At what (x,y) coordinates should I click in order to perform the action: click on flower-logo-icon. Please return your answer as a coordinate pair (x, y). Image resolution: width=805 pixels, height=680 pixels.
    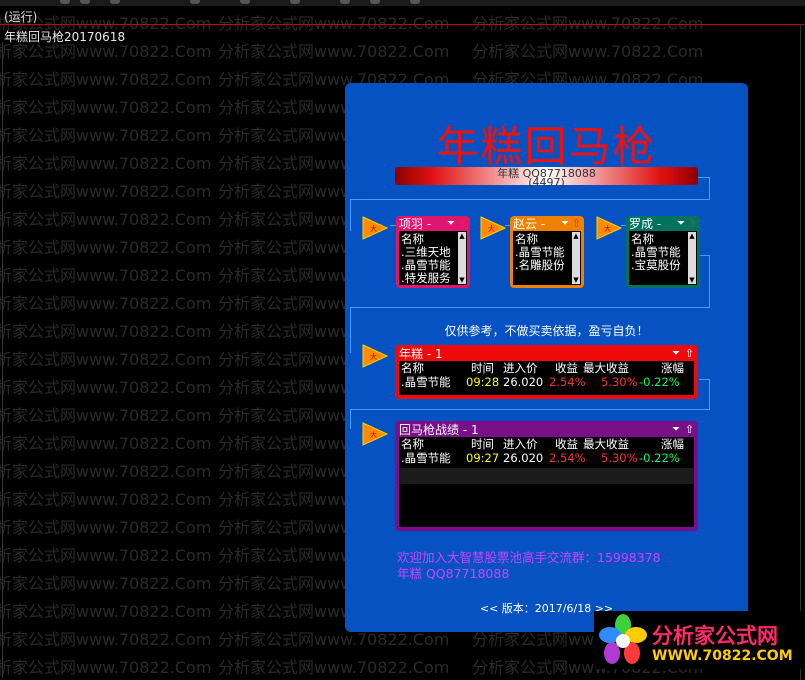
    Looking at the image, I should click on (623, 639).